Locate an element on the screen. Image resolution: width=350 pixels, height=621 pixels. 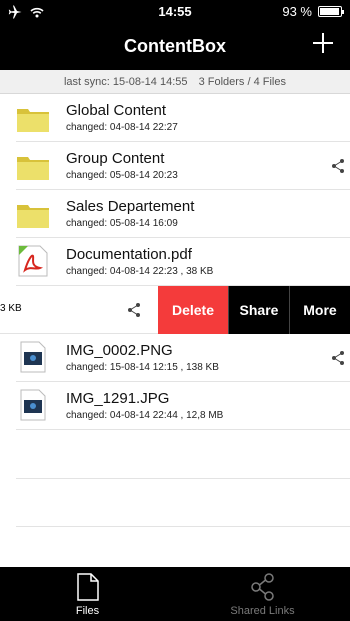
pdf-icon is located at coordinates (33, 261).